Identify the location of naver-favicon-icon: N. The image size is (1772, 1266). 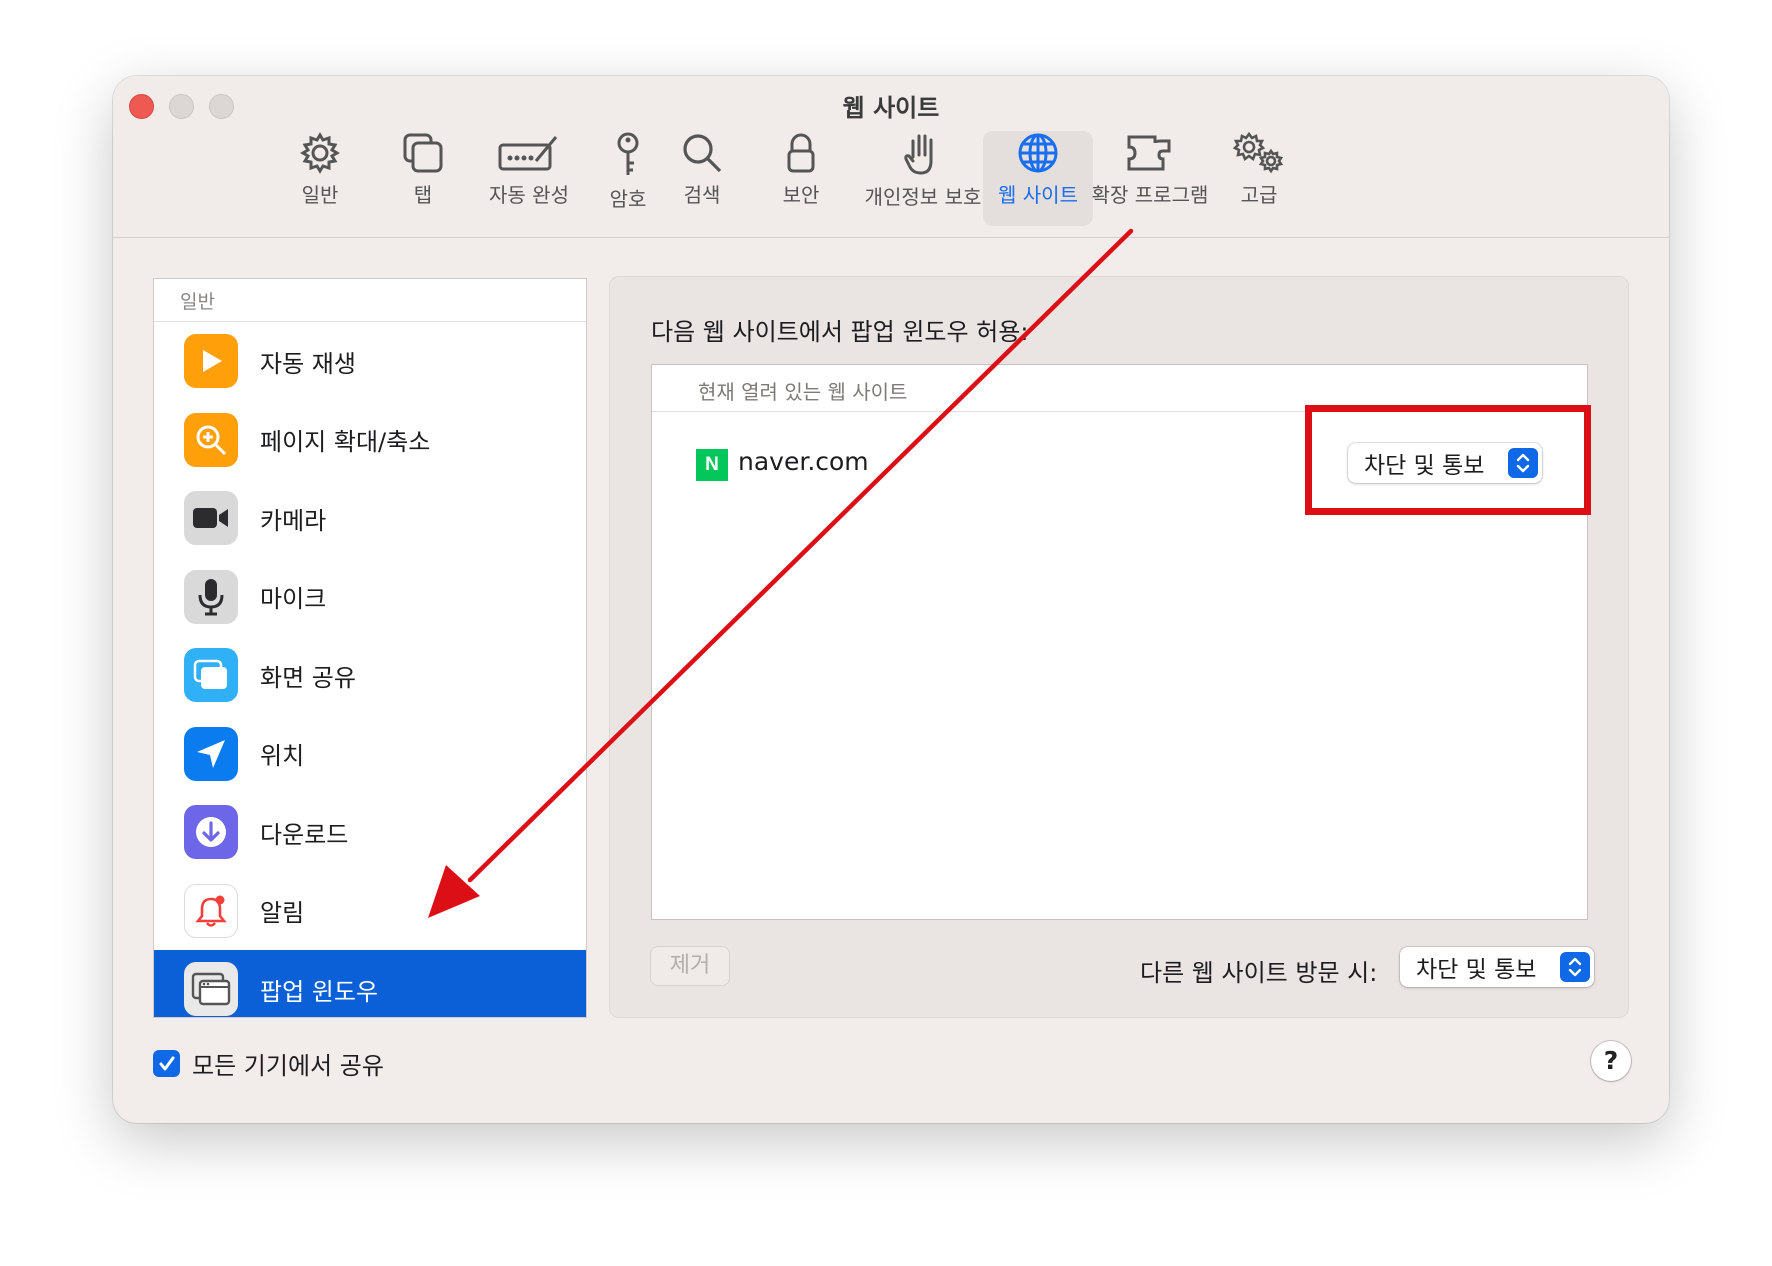
(712, 465).